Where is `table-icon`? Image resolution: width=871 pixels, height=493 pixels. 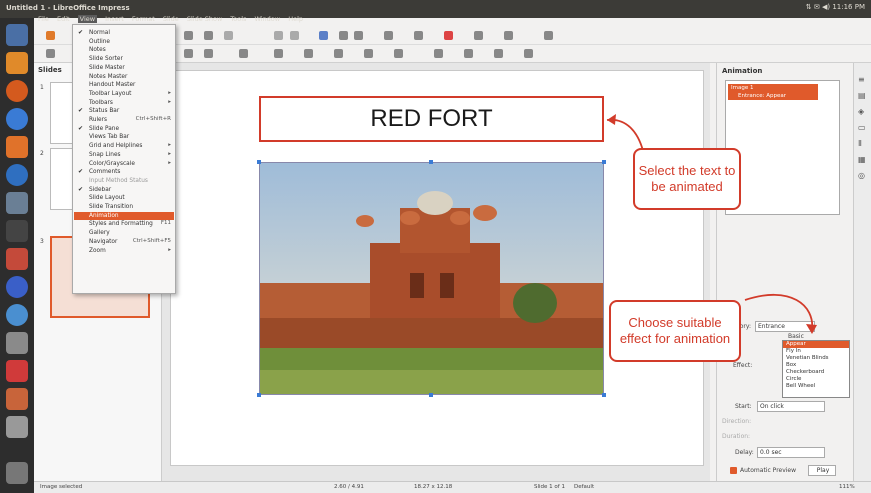
table-icon is located at coordinates (343, 35).